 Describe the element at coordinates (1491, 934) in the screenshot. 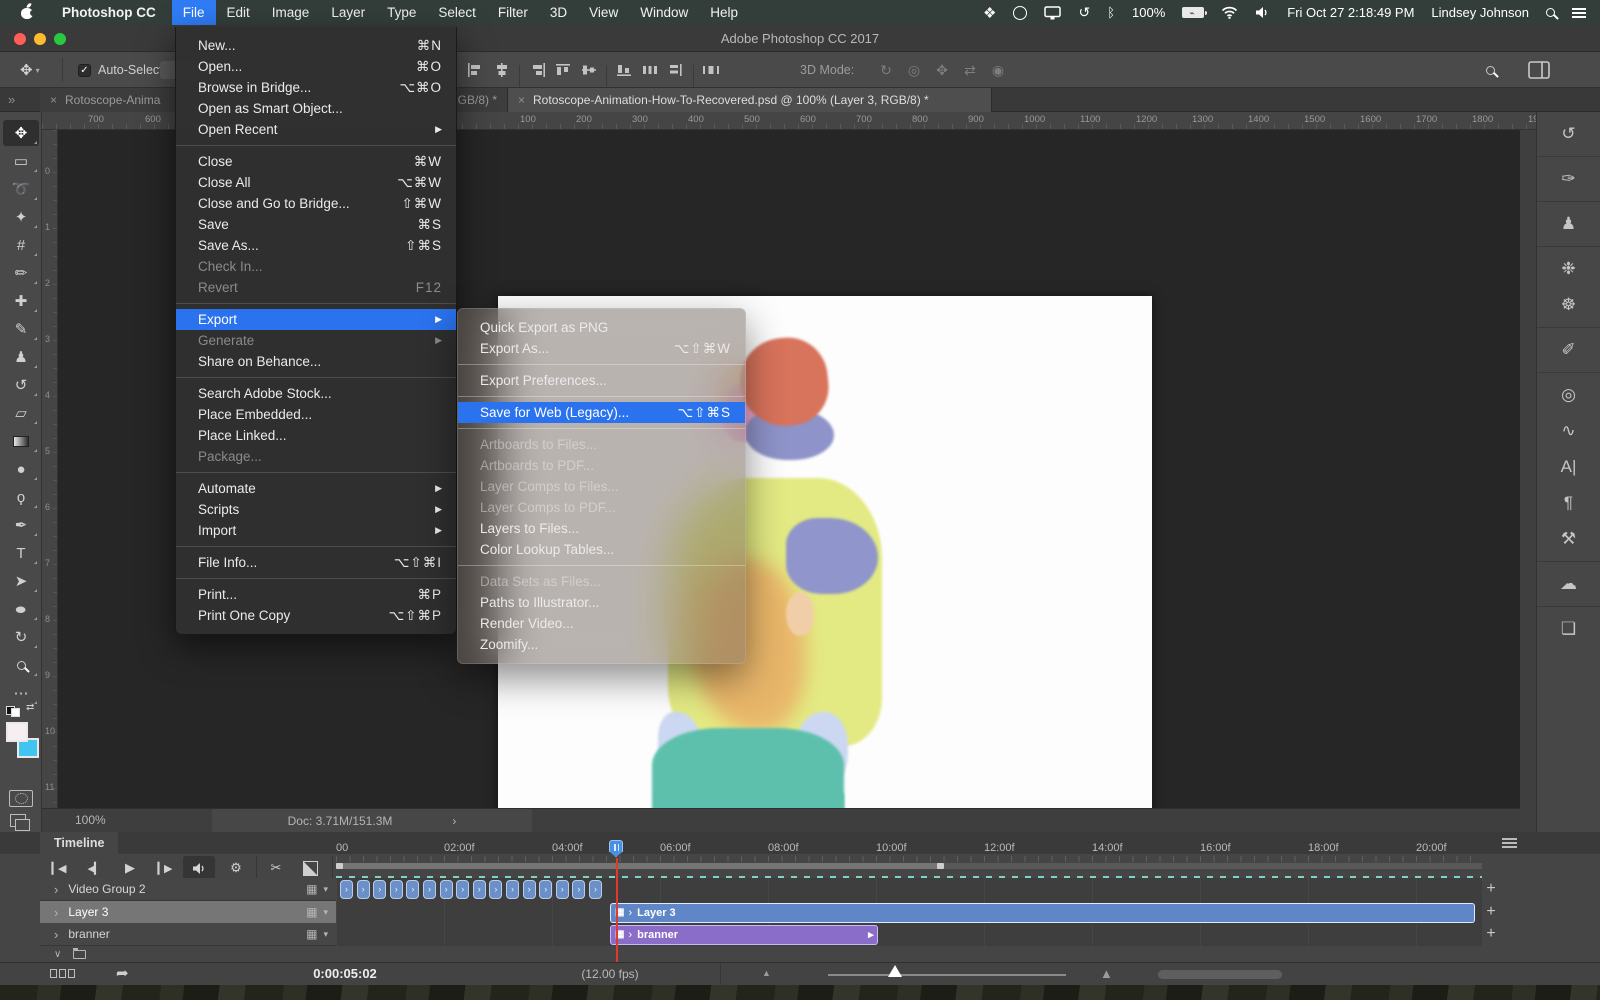

I see `add-media-button: +` at that location.